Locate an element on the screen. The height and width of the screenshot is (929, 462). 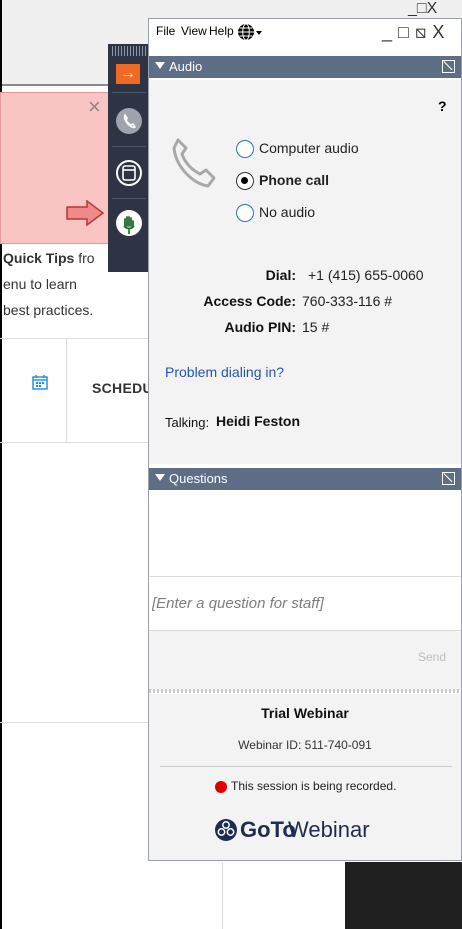
radio-no-audio is located at coordinates (245, 213).